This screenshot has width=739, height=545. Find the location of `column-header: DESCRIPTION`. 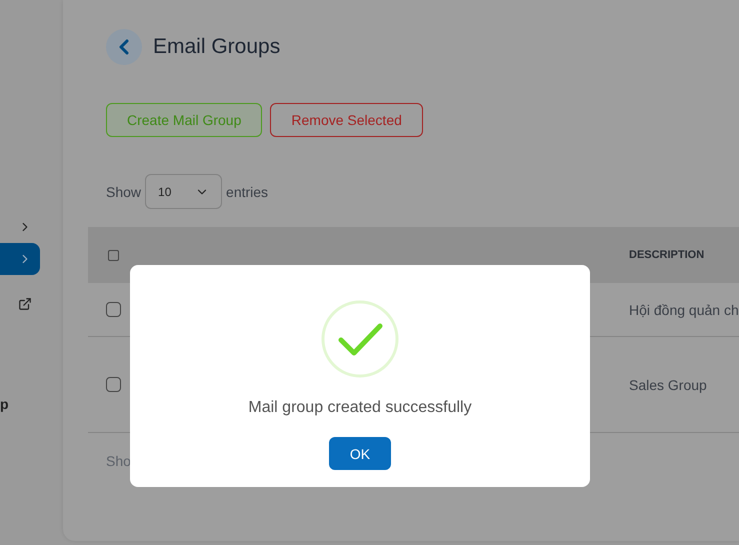

column-header: DESCRIPTION is located at coordinates (666, 255).